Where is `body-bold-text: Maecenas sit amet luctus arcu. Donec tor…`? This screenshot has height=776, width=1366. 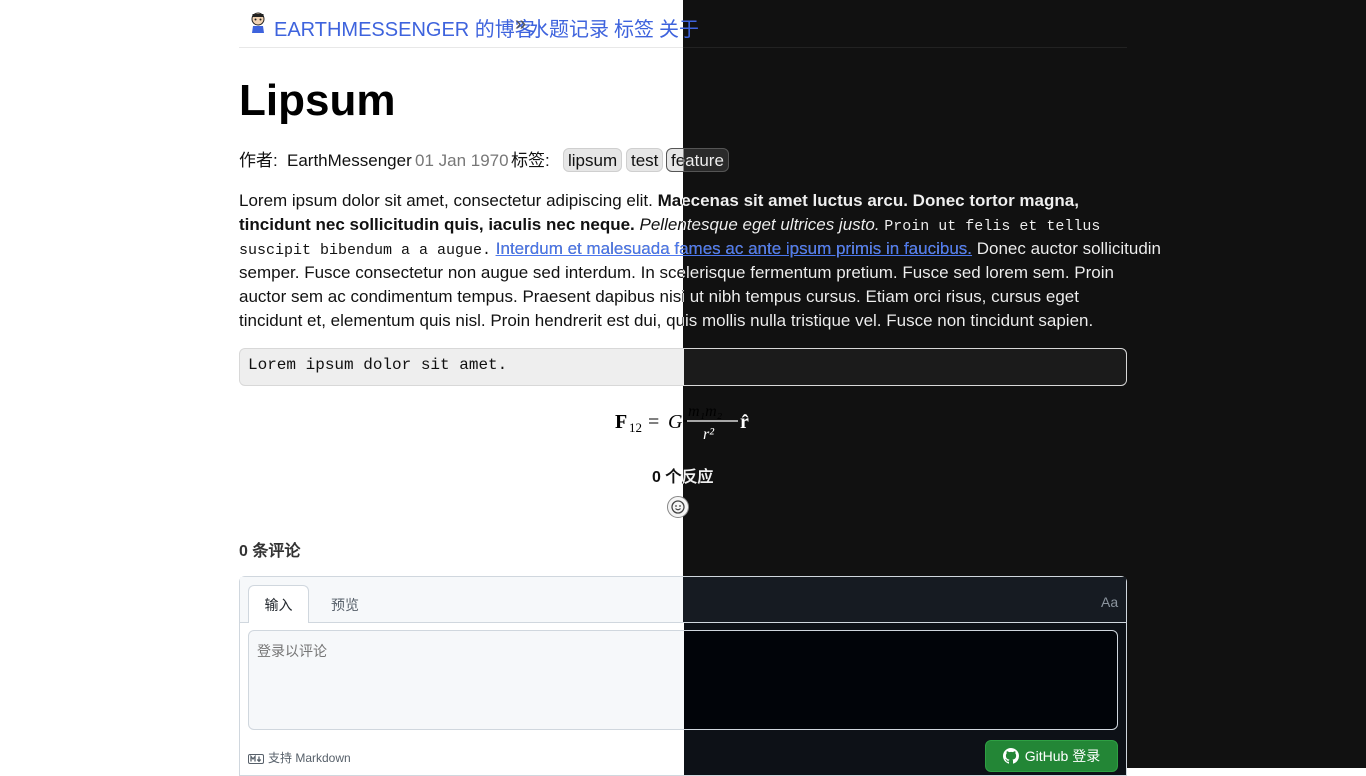
body-bold-text: Maecenas sit amet luctus arcu. Donec tor… is located at coordinates (868, 200).